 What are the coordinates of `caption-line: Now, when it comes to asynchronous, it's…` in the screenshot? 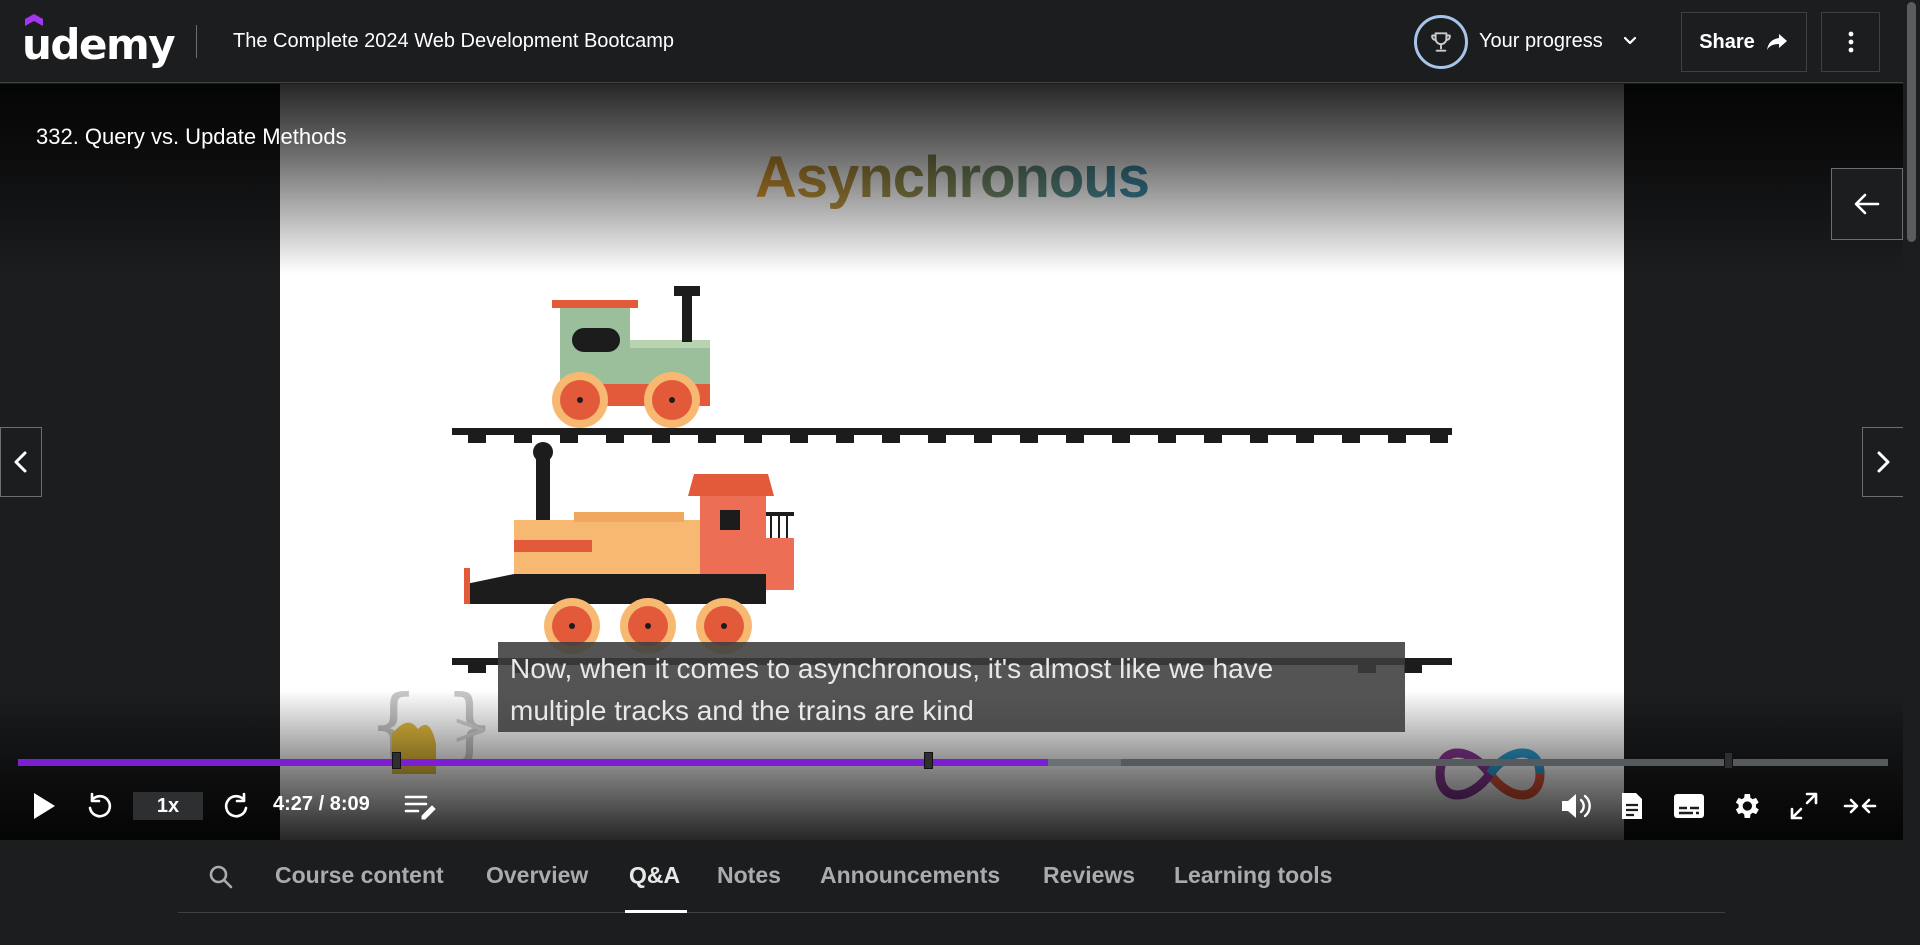 It's located at (892, 668).